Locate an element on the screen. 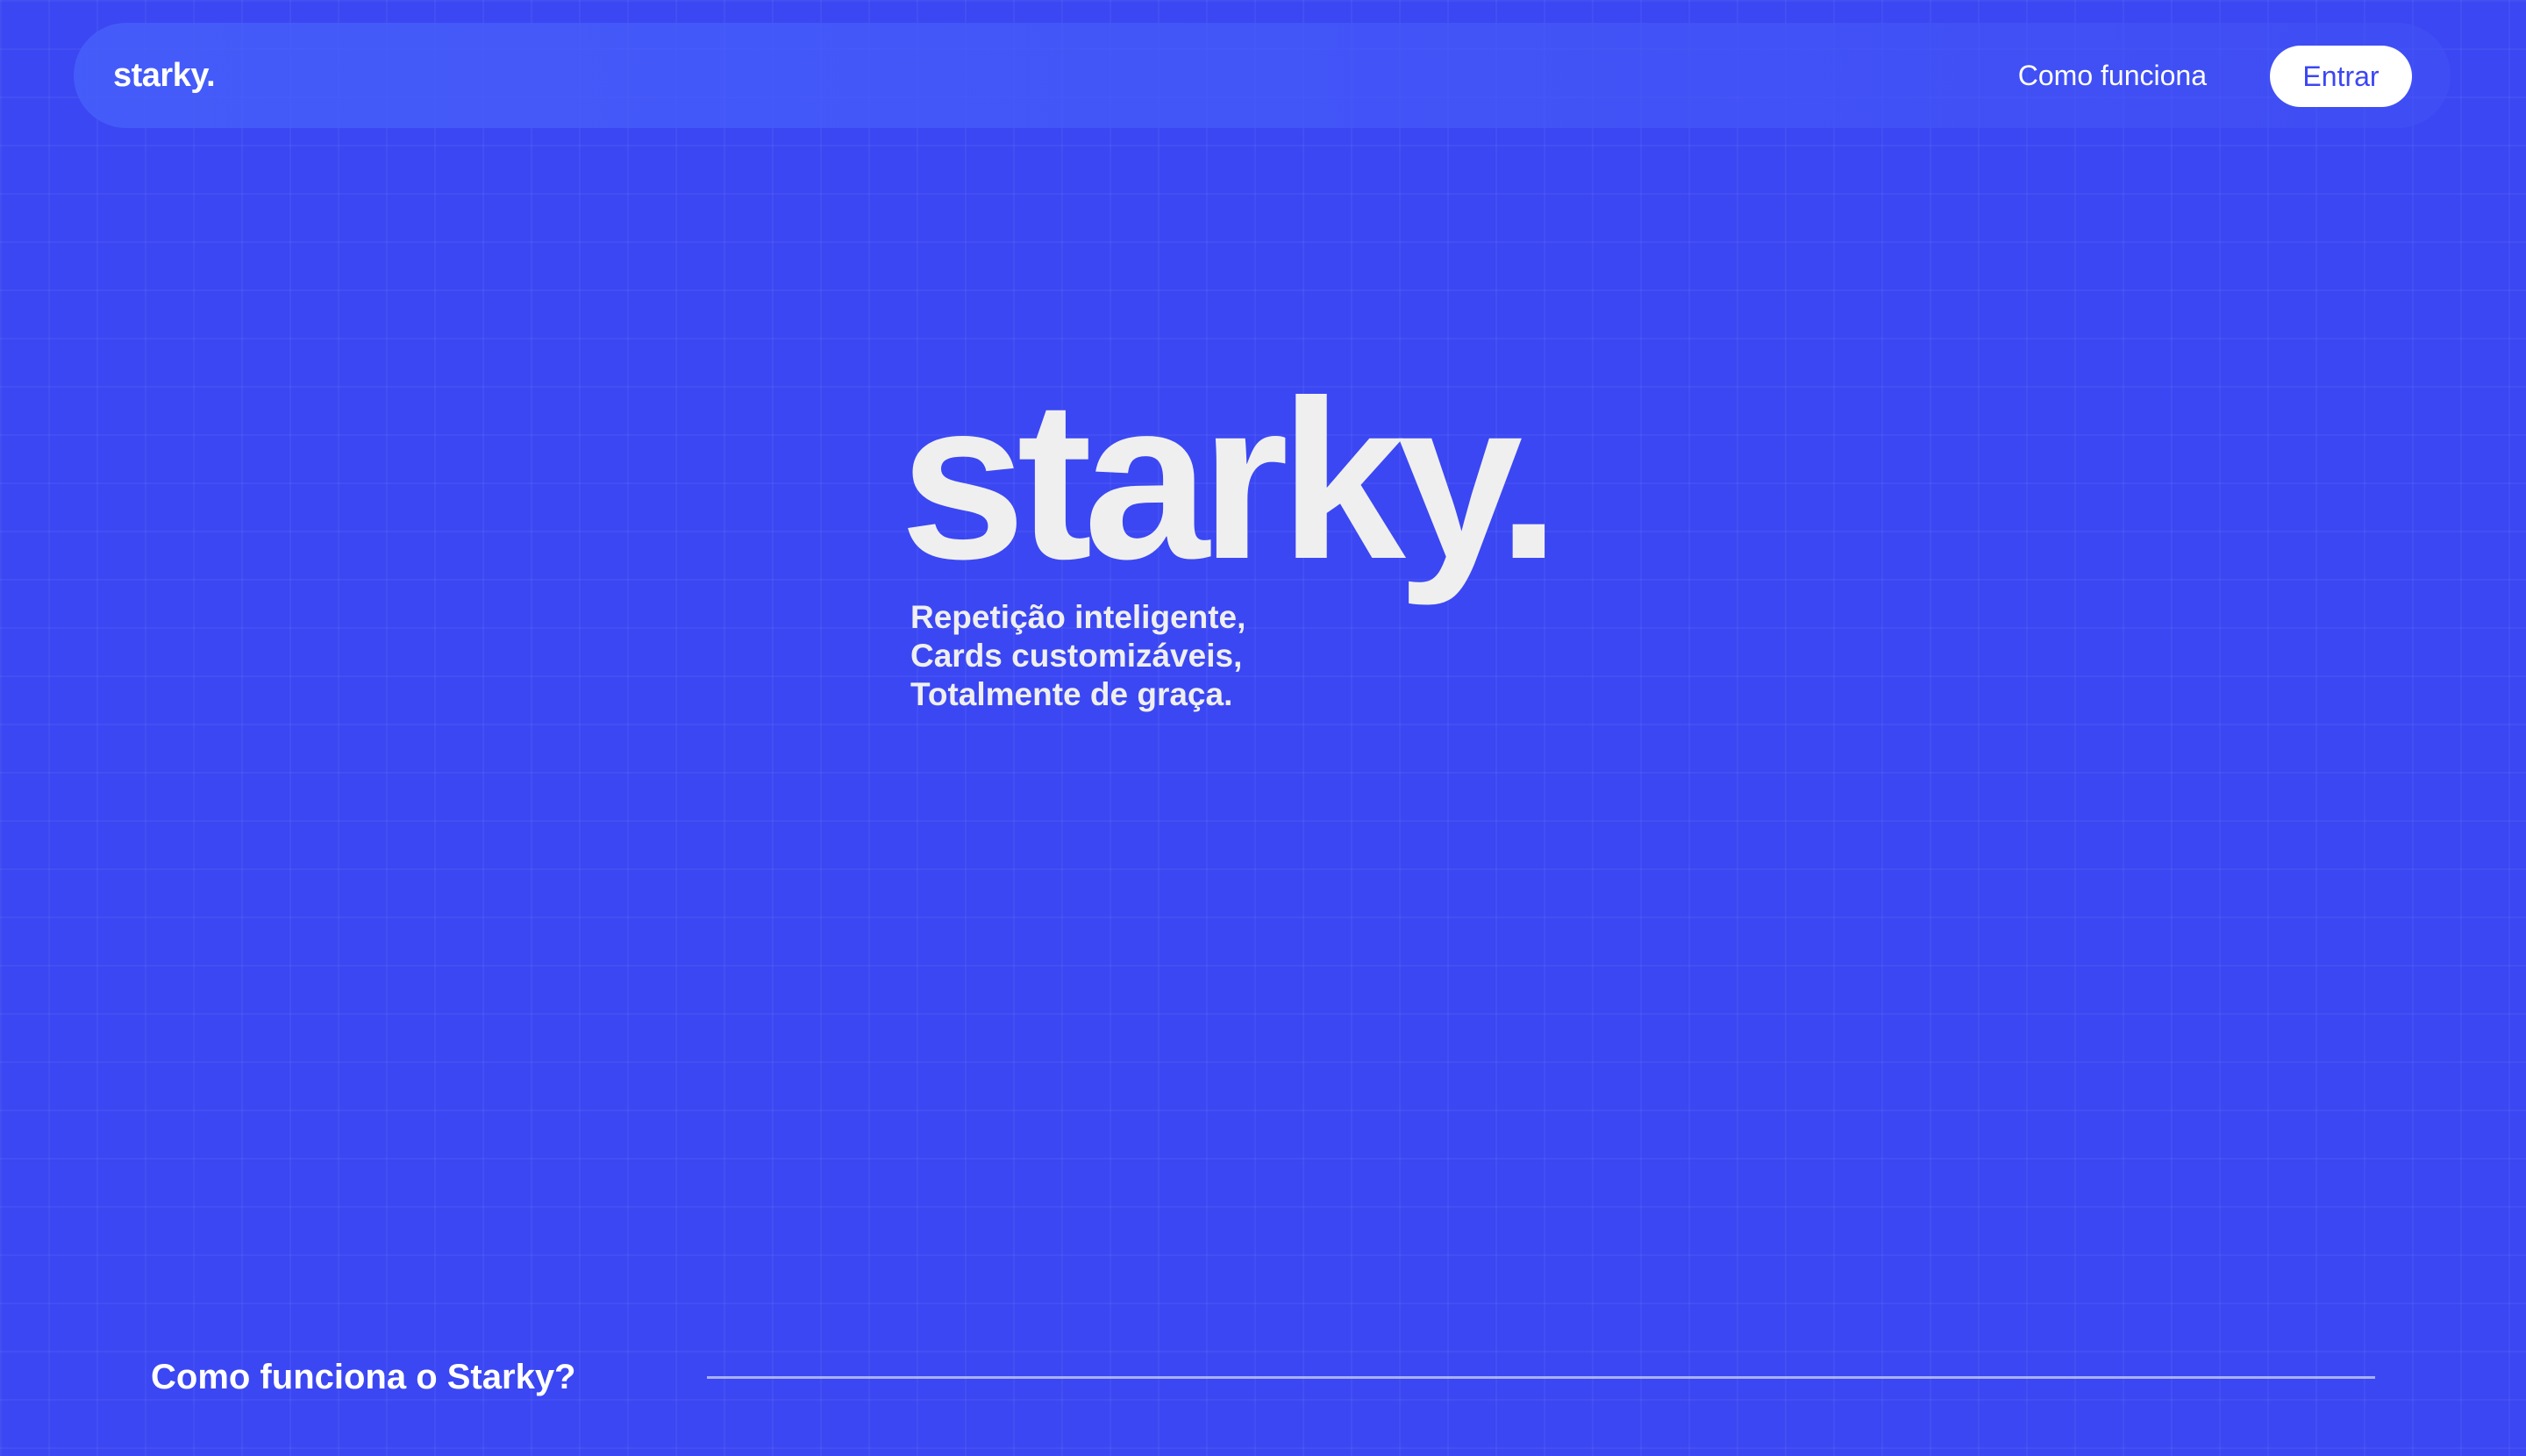 This screenshot has width=2526, height=1456. section-divider is located at coordinates (1541, 1377).